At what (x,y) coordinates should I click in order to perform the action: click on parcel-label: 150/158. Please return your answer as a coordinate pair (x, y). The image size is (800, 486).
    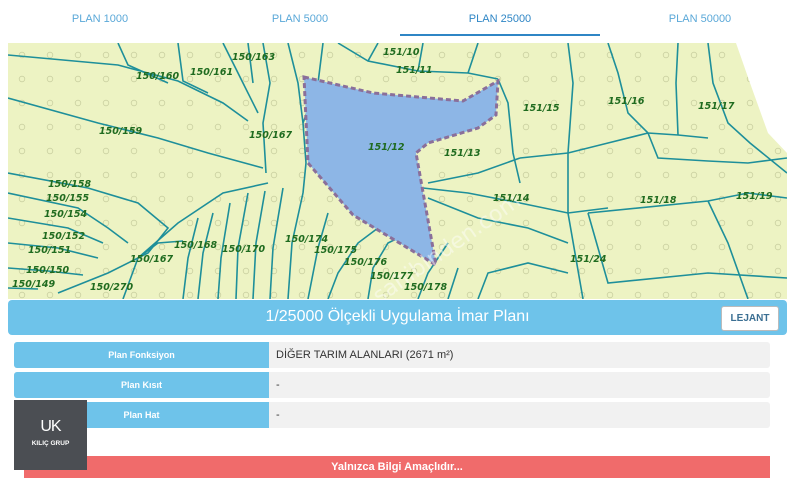
    Looking at the image, I should click on (70, 184).